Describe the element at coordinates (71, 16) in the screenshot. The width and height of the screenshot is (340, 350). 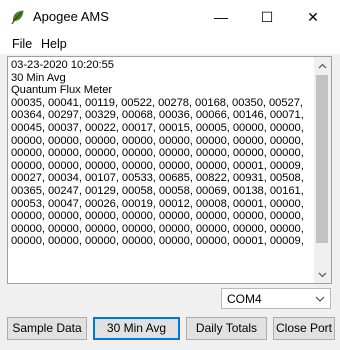
I see `window-title: Apogee AMS` at that location.